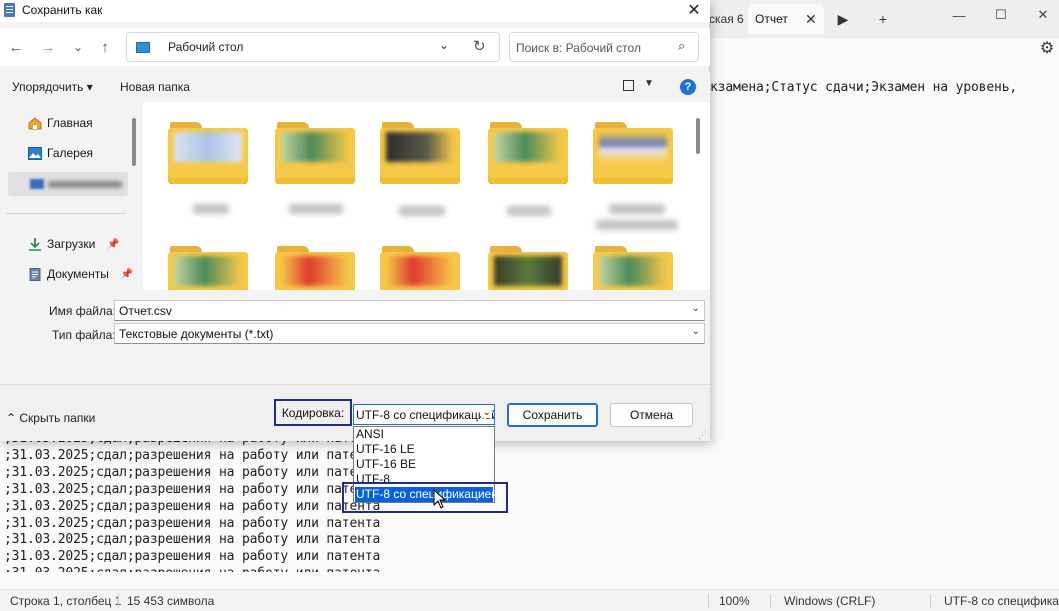 This screenshot has height=611, width=1059. I want to click on close-tab-icon: ✕, so click(811, 19).